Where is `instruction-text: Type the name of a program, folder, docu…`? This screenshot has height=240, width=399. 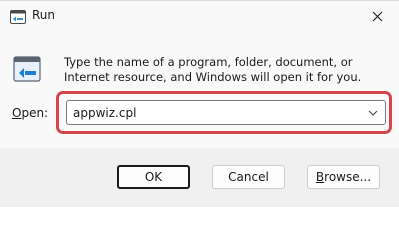 instruction-text: Type the name of a program, folder, docu… is located at coordinates (213, 69).